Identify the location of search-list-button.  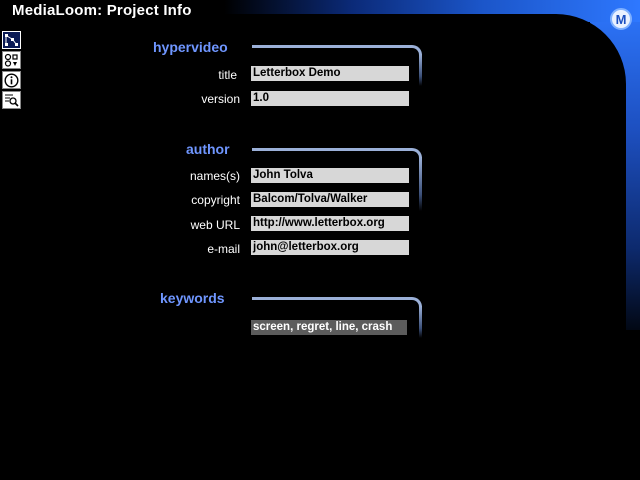
(11, 100).